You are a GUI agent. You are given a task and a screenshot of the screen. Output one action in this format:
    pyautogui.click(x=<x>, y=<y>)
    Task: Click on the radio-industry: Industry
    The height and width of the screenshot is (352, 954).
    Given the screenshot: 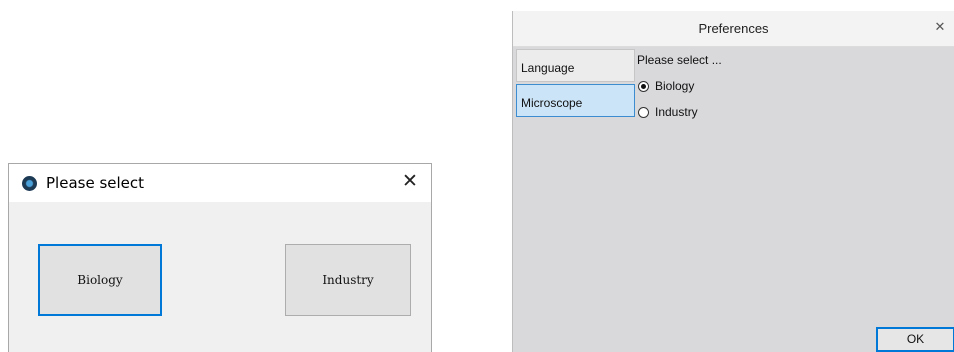 What is the action you would take?
    pyautogui.click(x=668, y=112)
    